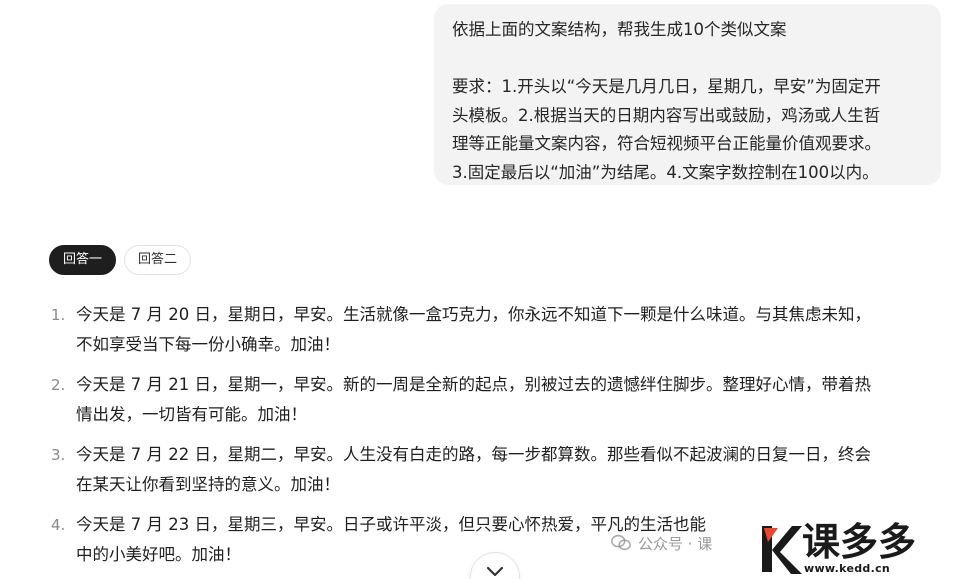 Image resolution: width=954 pixels, height=579 pixels. What do you see at coordinates (665, 172) in the screenshot?
I see `user-message-line: 3.固定最后以“加油”为结尾。4.文案字数控制在100以内。` at bounding box center [665, 172].